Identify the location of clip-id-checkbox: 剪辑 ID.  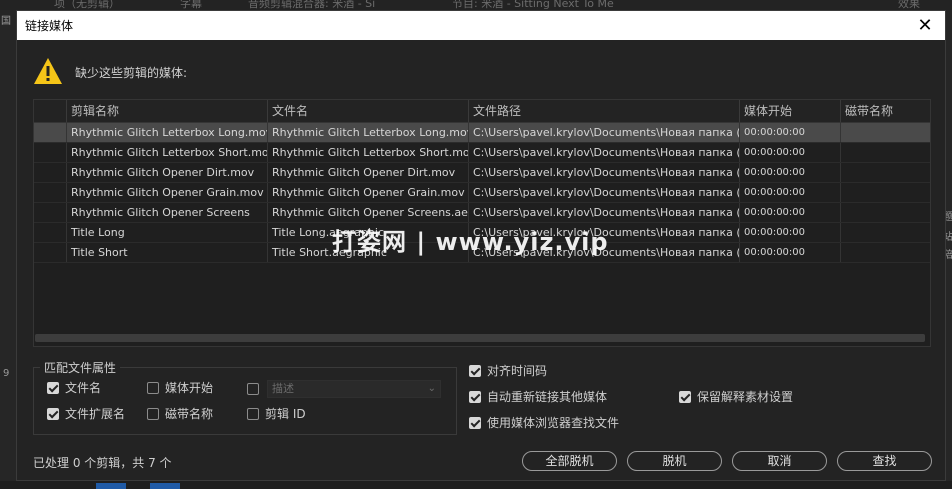
(276, 413).